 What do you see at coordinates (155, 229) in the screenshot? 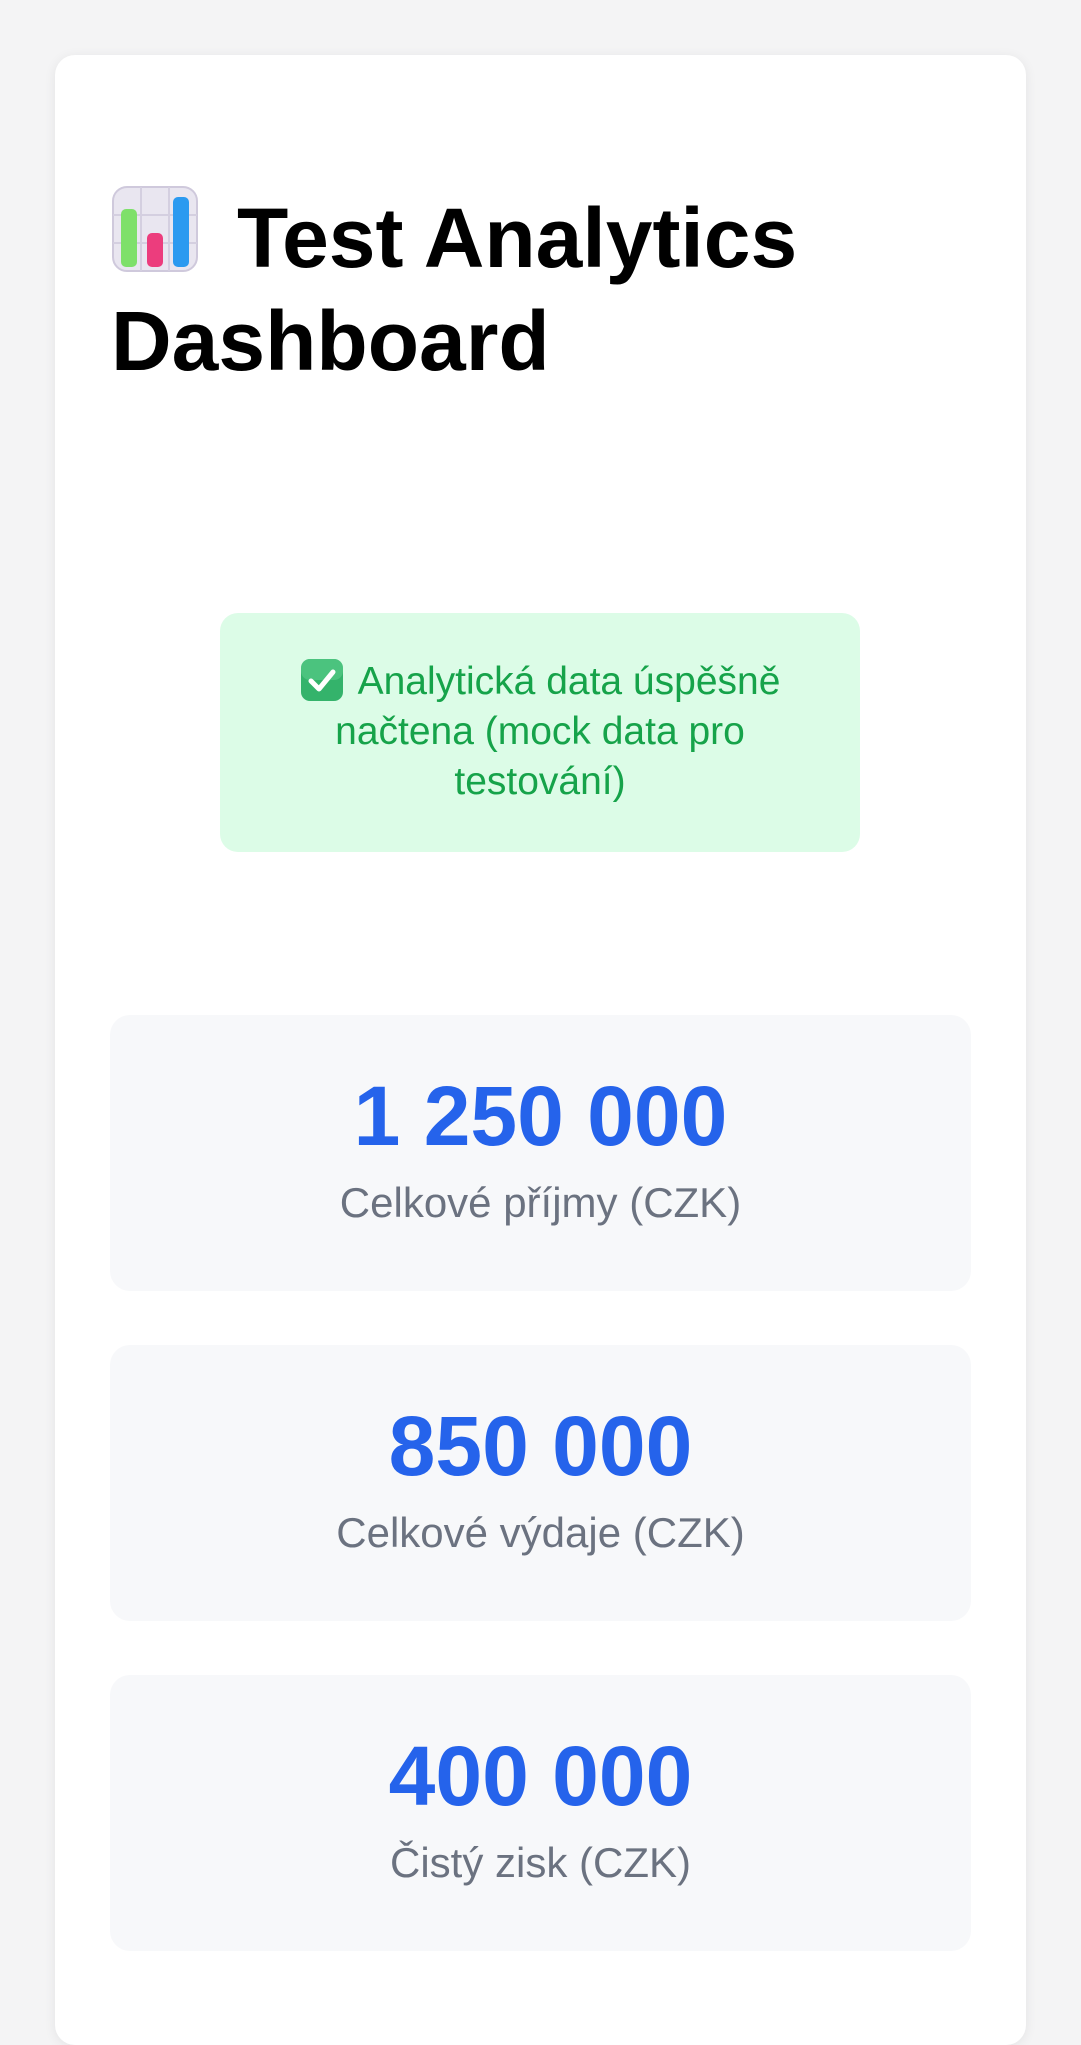
I see `bar-chart-icon` at bounding box center [155, 229].